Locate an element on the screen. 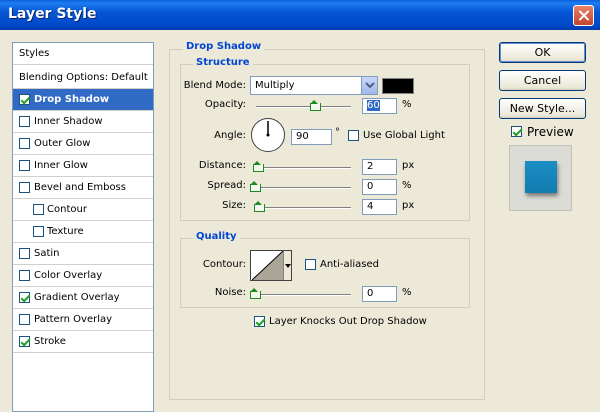  preview-label: Preview is located at coordinates (550, 132).